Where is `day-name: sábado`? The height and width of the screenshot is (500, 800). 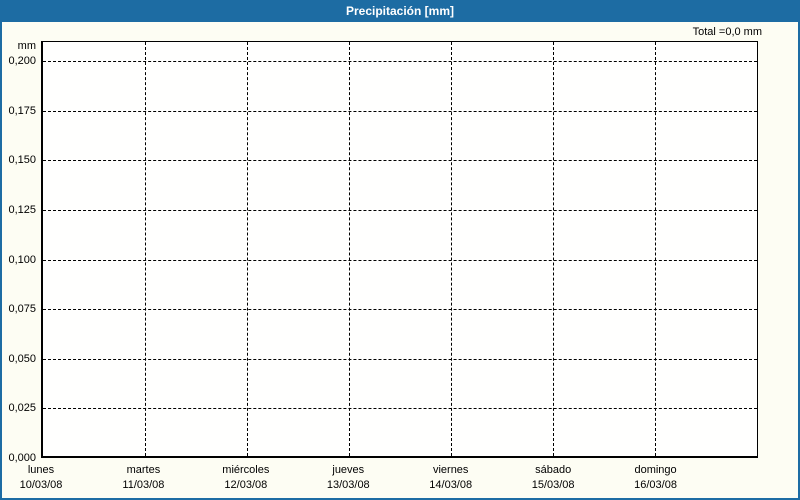 day-name: sábado is located at coordinates (553, 470).